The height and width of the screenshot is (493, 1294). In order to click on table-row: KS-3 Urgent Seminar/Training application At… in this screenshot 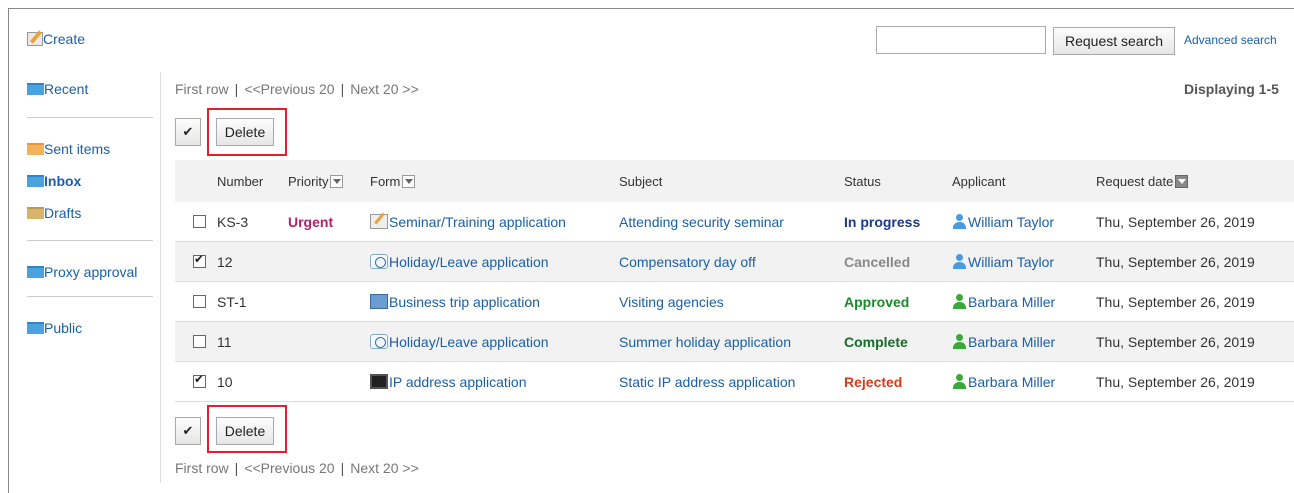, I will do `click(734, 222)`.